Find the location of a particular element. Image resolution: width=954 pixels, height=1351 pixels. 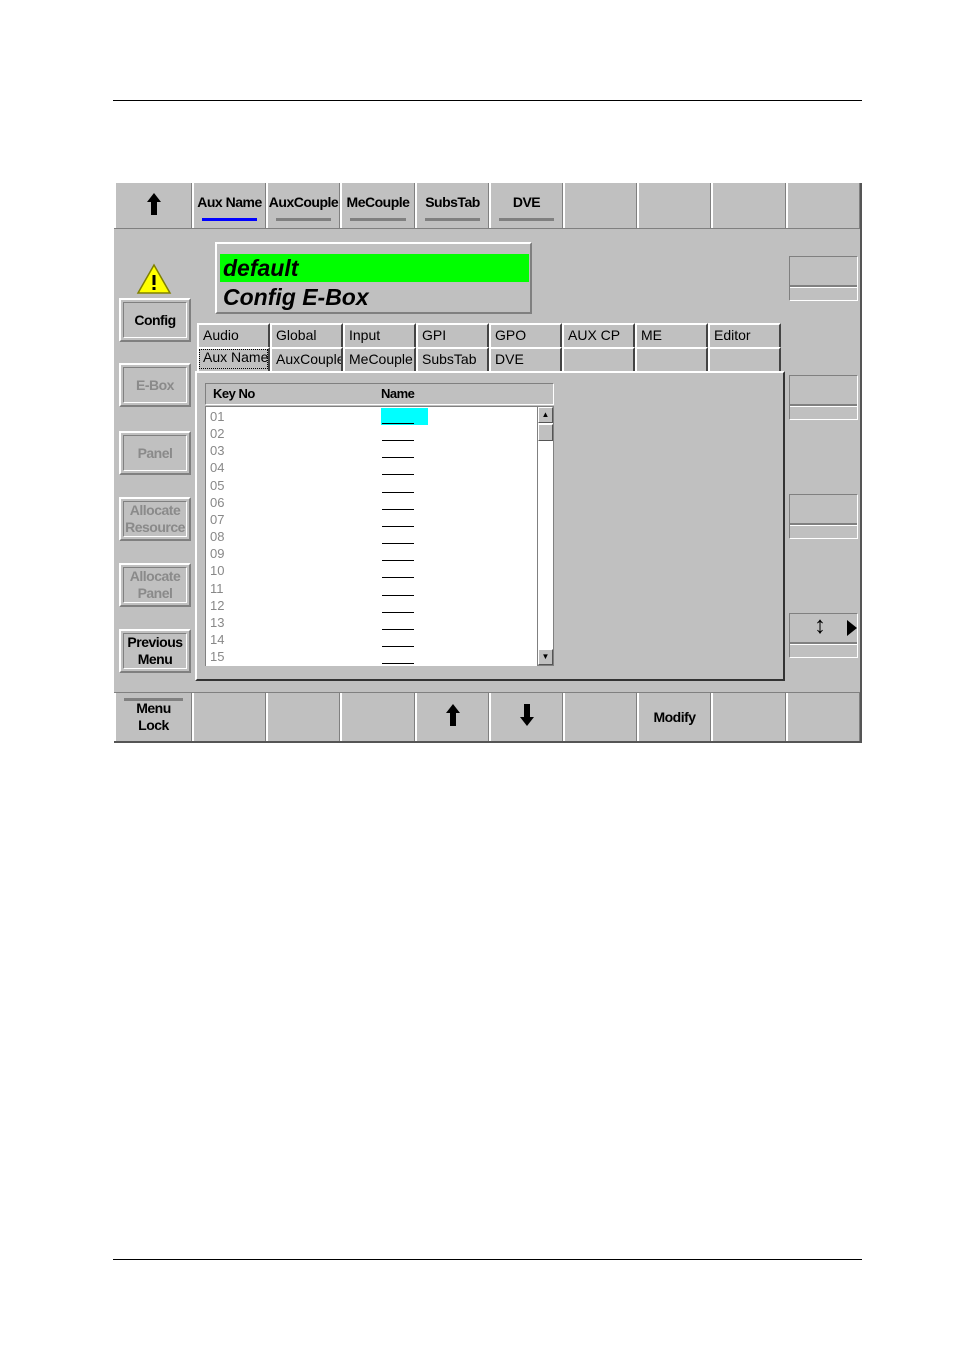

top-tab-2: AuxCouple is located at coordinates (303, 205).